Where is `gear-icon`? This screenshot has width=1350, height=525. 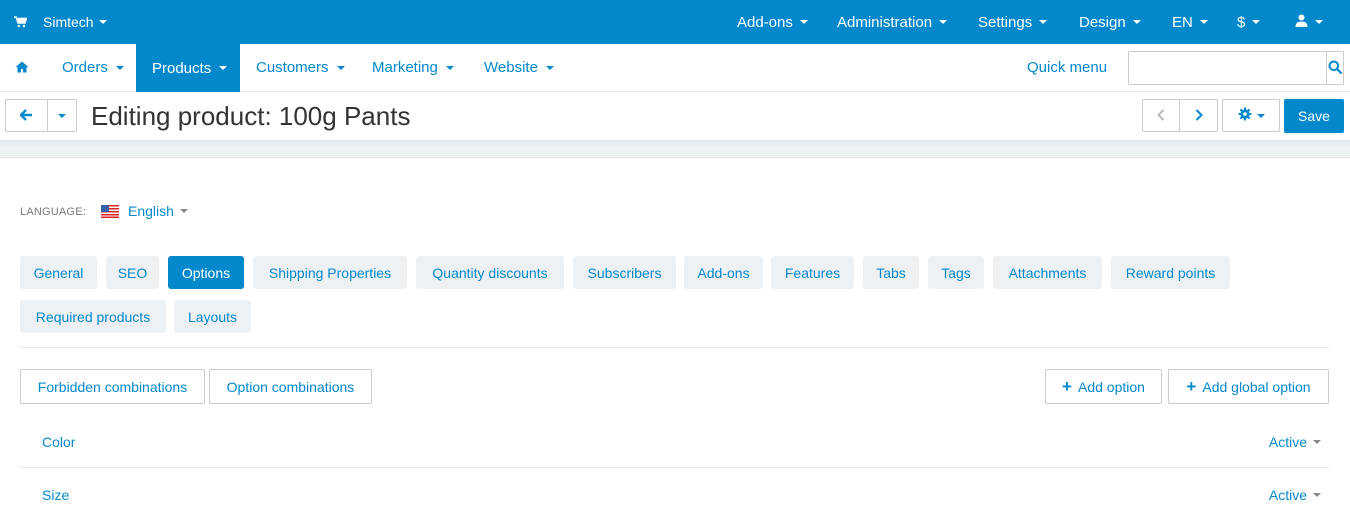
gear-icon is located at coordinates (1245, 115).